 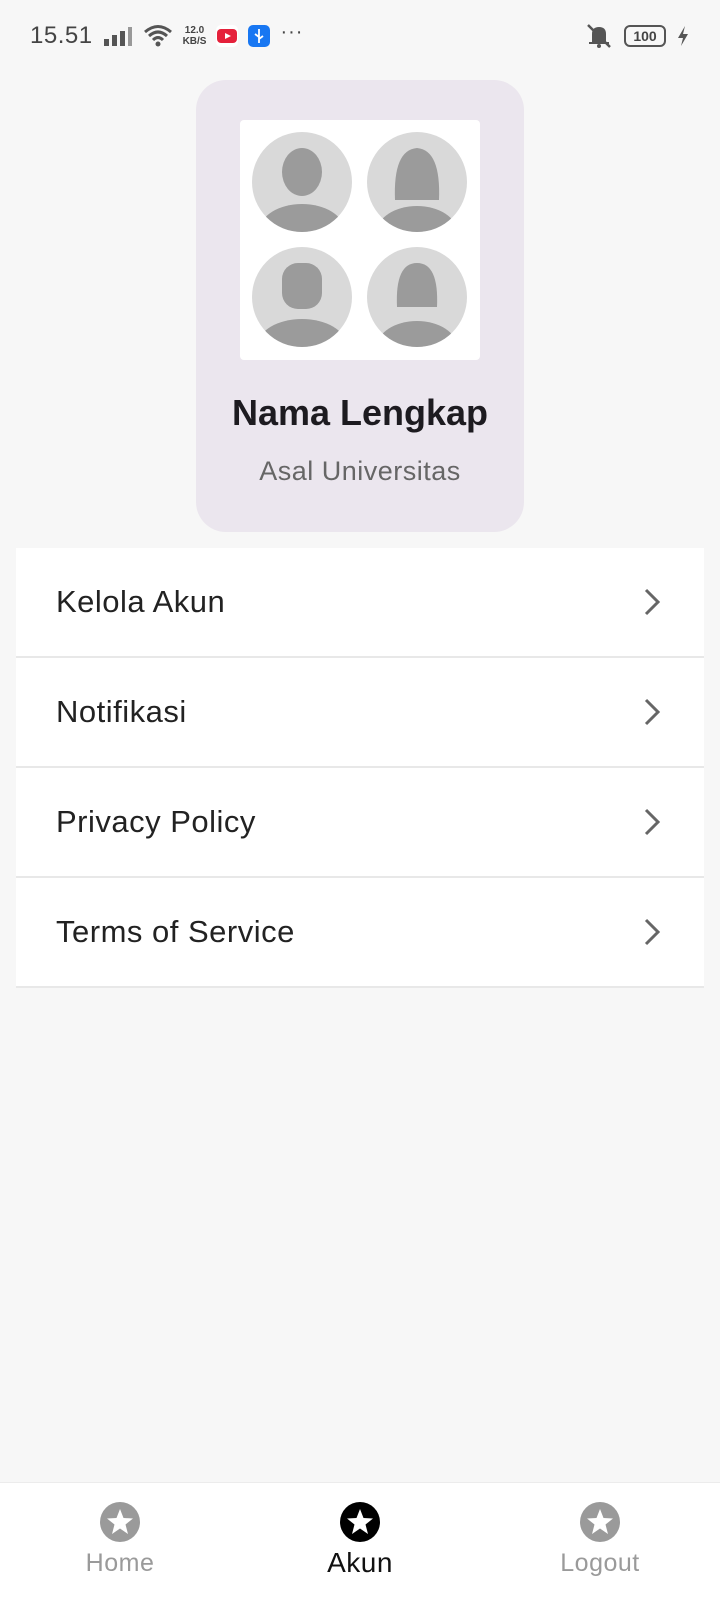 What do you see at coordinates (599, 36) in the screenshot?
I see `mute-icon` at bounding box center [599, 36].